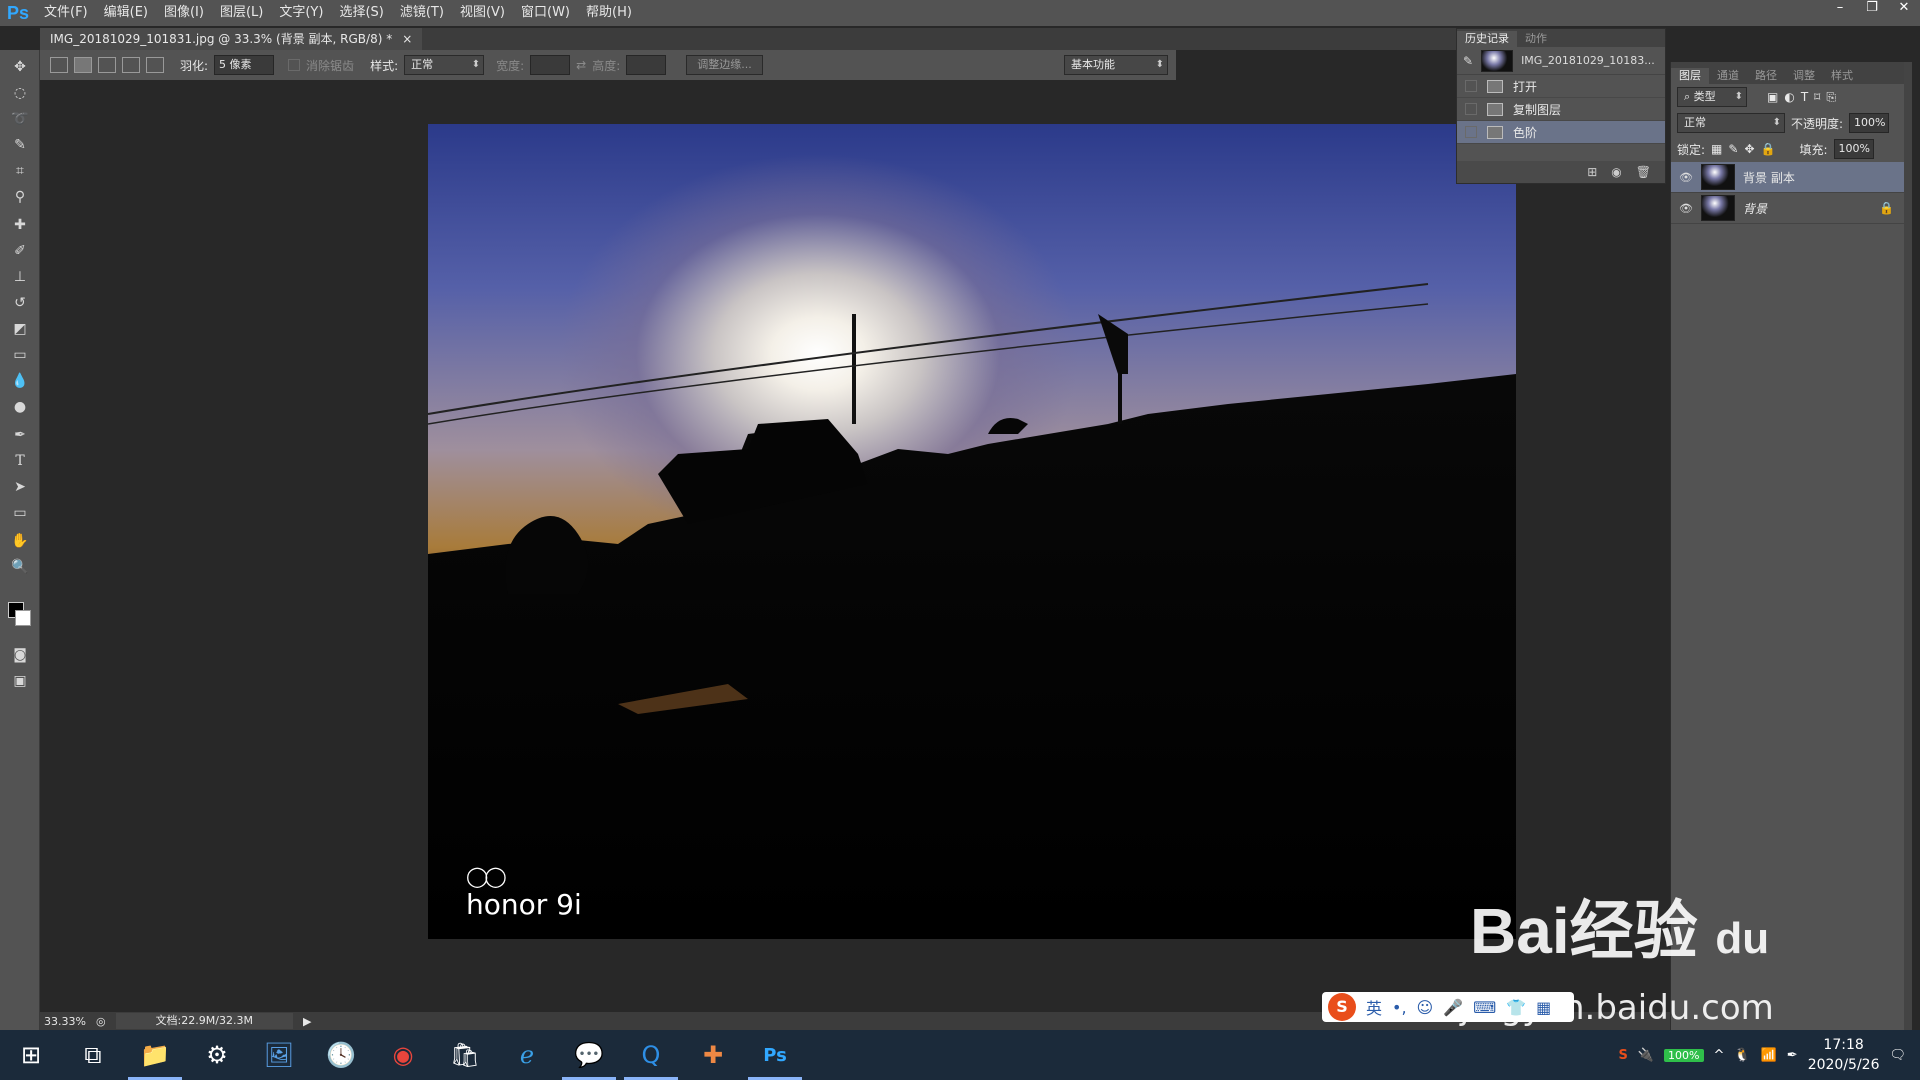 This screenshot has width=1920, height=1080. I want to click on quick-mask-icon: ◙, so click(20, 655).